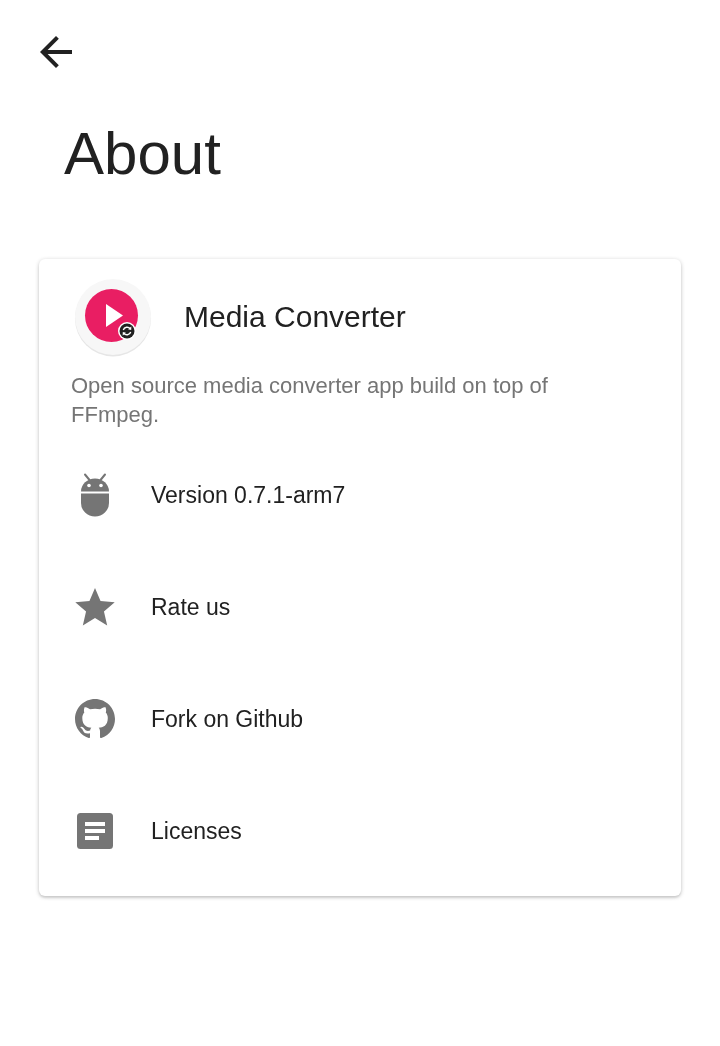 This screenshot has width=720, height=1046. I want to click on list-item: Licenses, so click(156, 831).